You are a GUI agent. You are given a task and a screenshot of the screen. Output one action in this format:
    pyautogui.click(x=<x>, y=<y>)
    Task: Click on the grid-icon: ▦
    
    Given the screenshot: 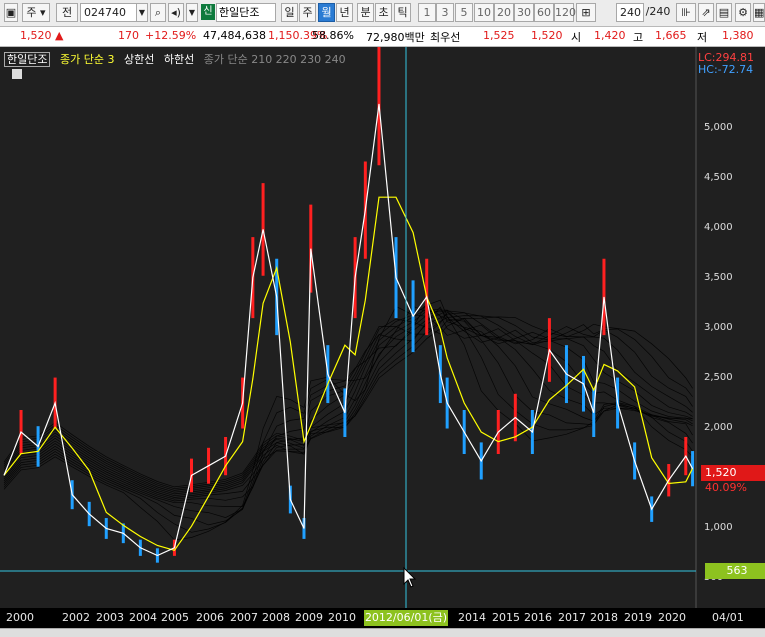 What is the action you would take?
    pyautogui.click(x=759, y=12)
    